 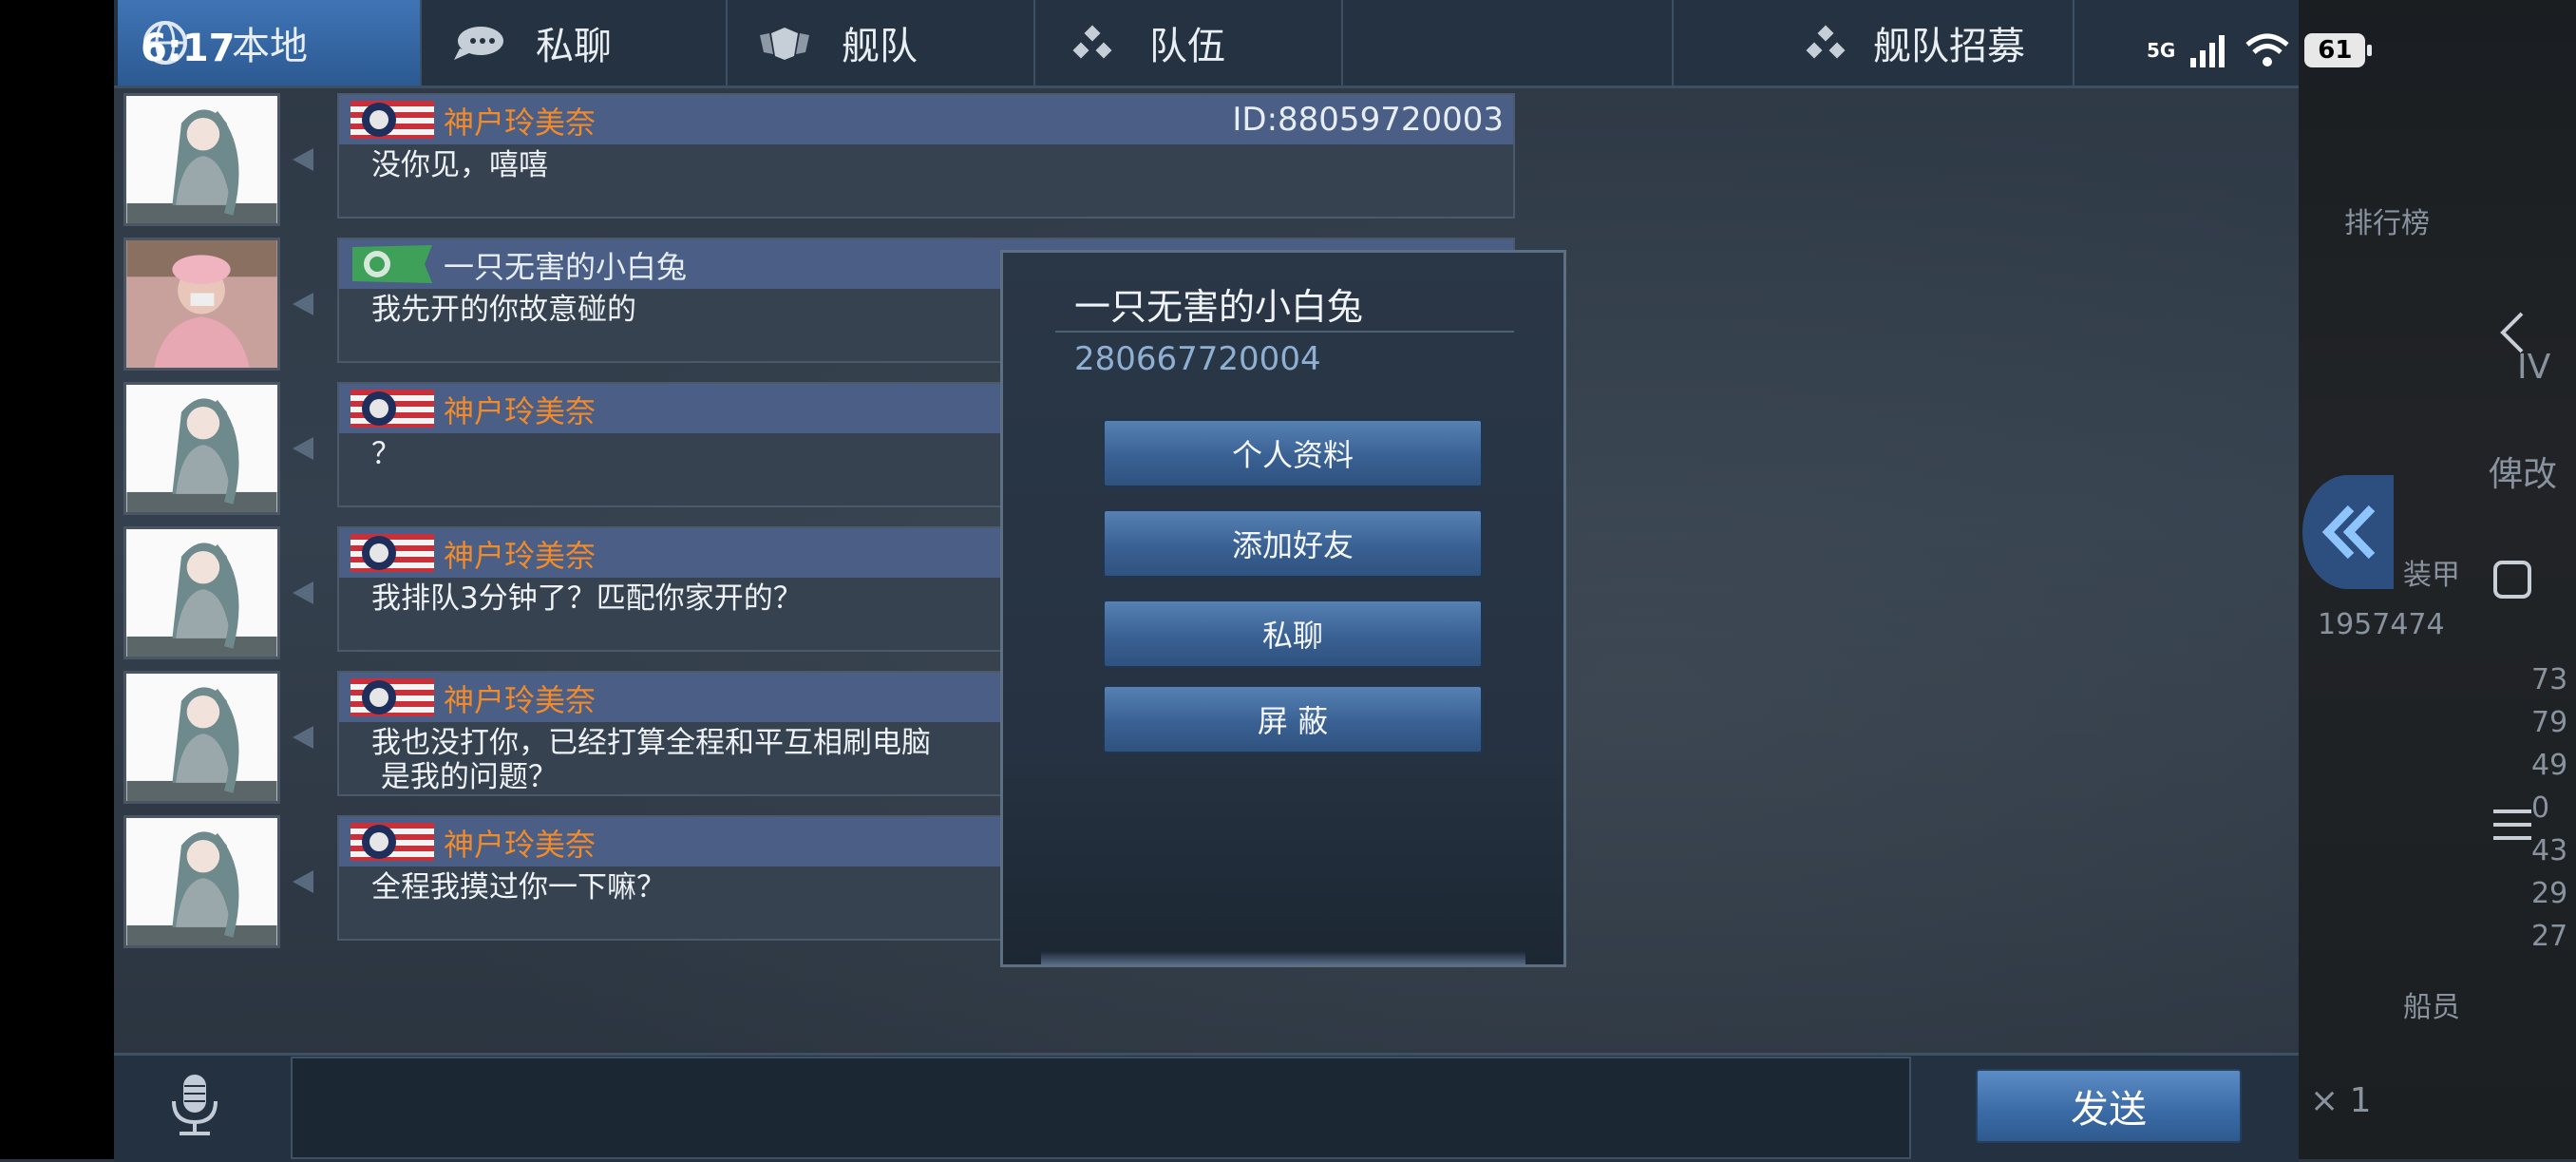 What do you see at coordinates (587, 598) in the screenshot?
I see `message-text: 我排队3分钟了？匹配你家开的？` at bounding box center [587, 598].